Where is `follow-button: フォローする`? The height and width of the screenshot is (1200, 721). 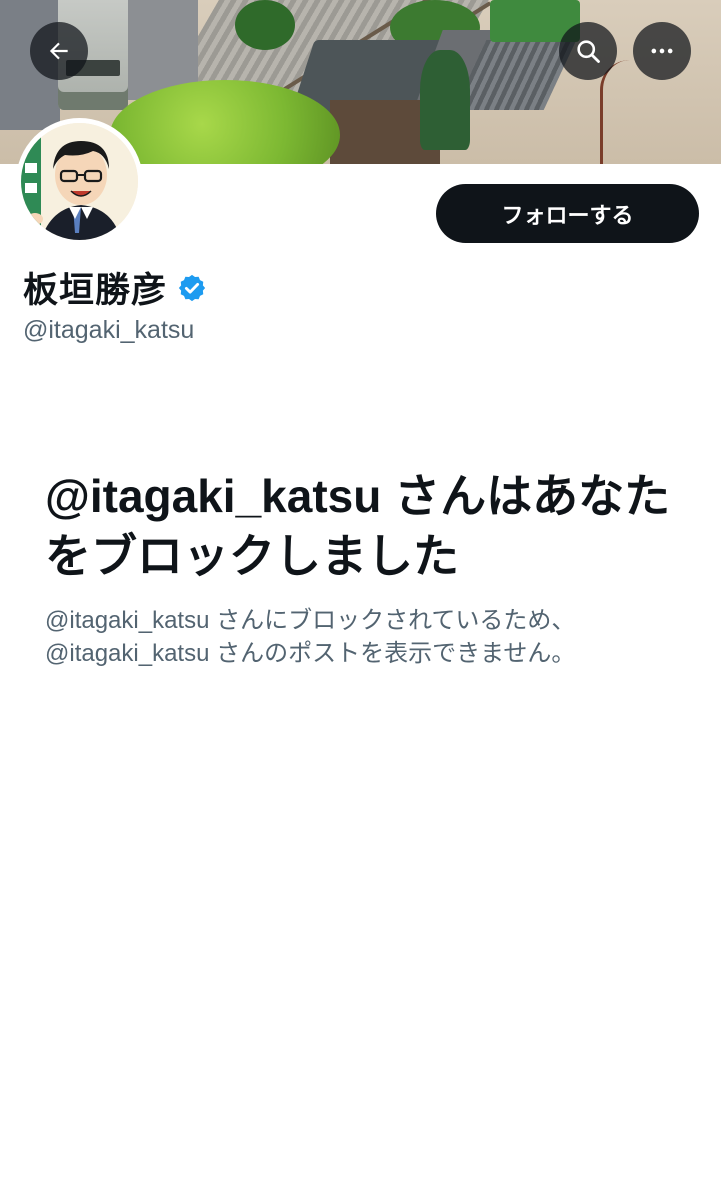
follow-button: フォローする is located at coordinates (567, 213).